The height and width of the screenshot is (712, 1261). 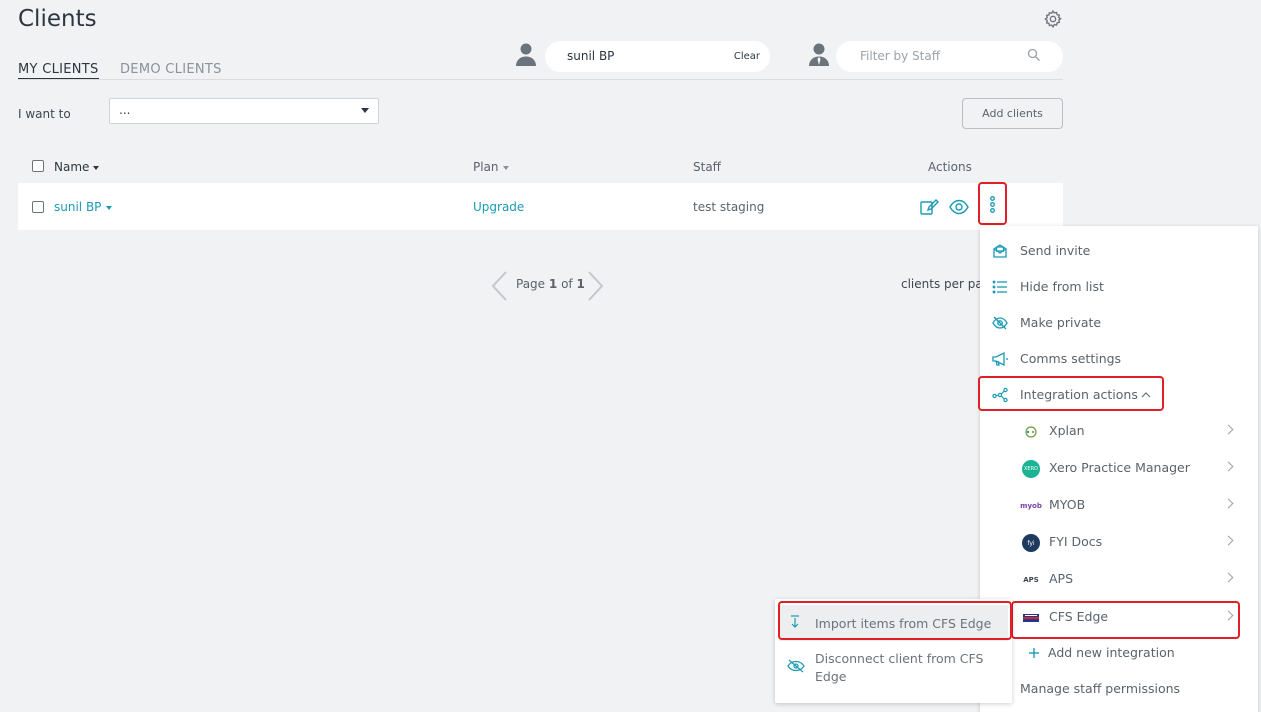 I want to click on megaphone-icon, so click(x=1000, y=359).